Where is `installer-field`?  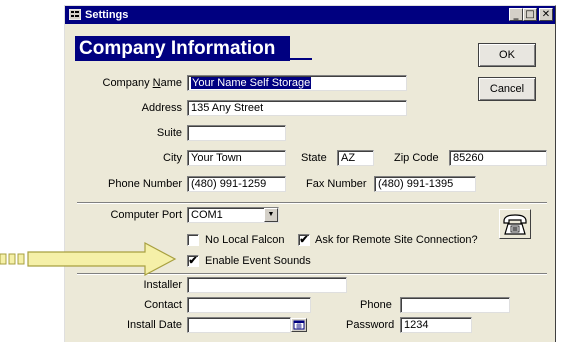 installer-field is located at coordinates (267, 285).